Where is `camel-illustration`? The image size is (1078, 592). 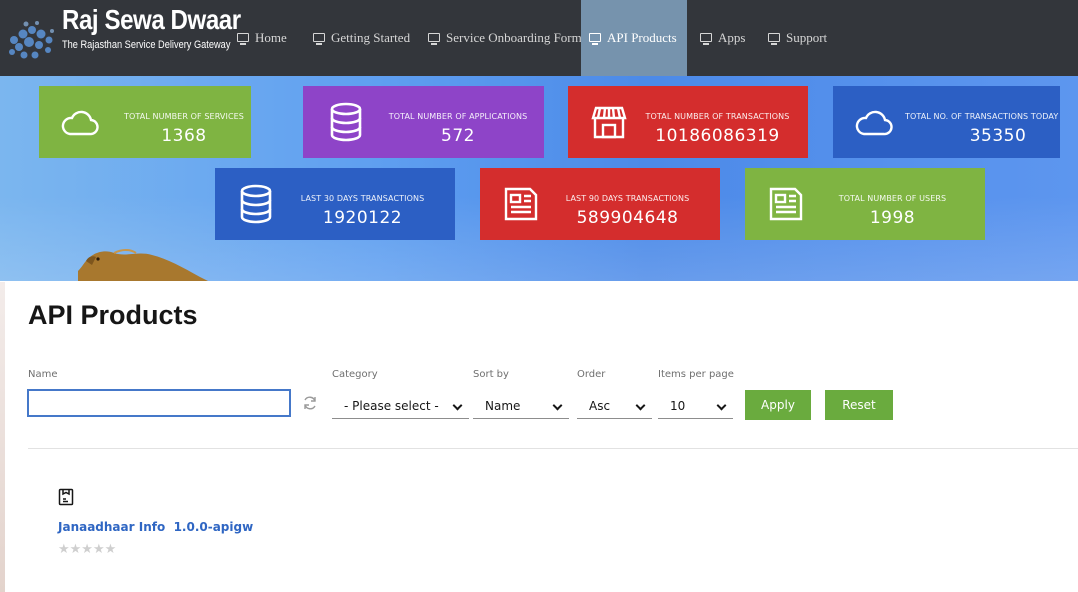 camel-illustration is located at coordinates (143, 265).